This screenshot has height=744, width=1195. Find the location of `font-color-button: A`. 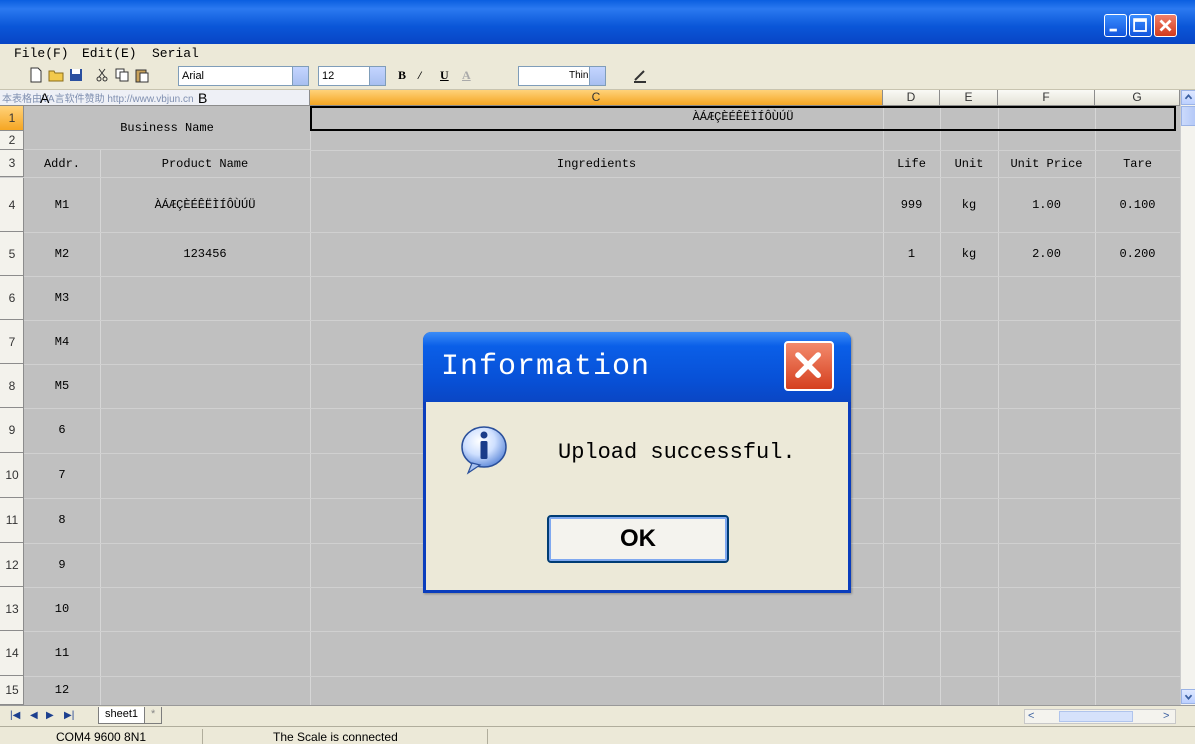

font-color-button: A is located at coordinates (466, 75).